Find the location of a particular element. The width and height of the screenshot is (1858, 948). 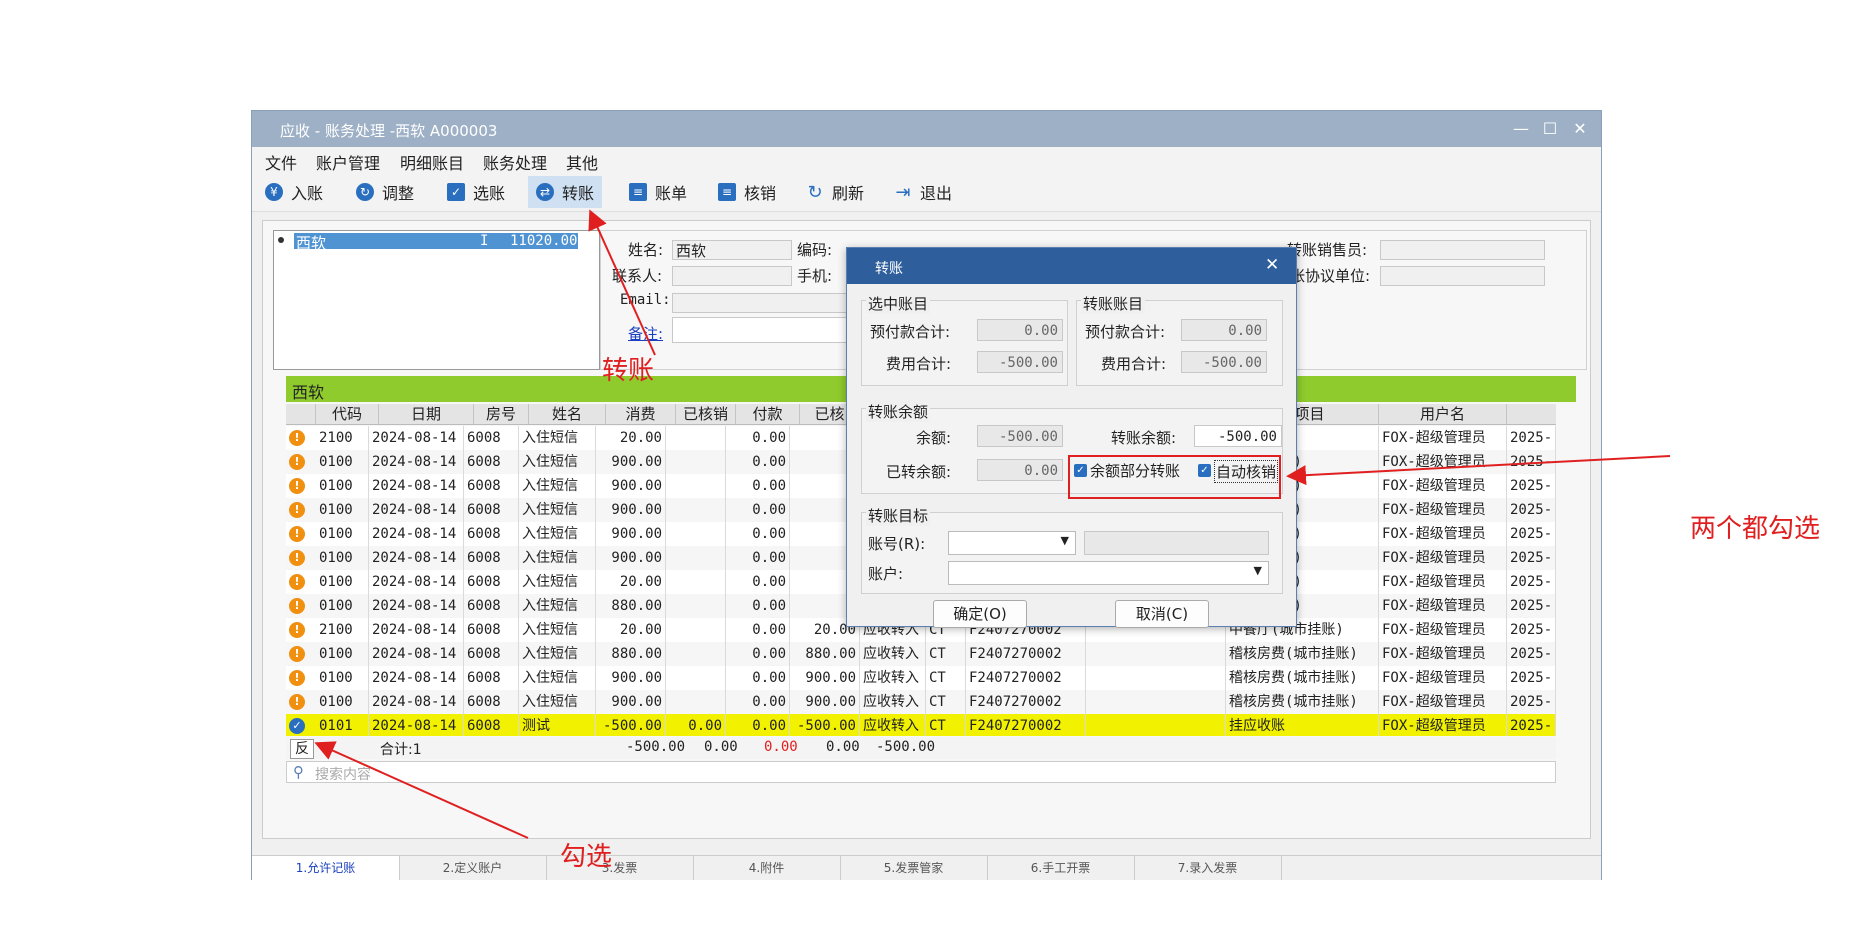

transfer-arrow is located at coordinates (622, 282).